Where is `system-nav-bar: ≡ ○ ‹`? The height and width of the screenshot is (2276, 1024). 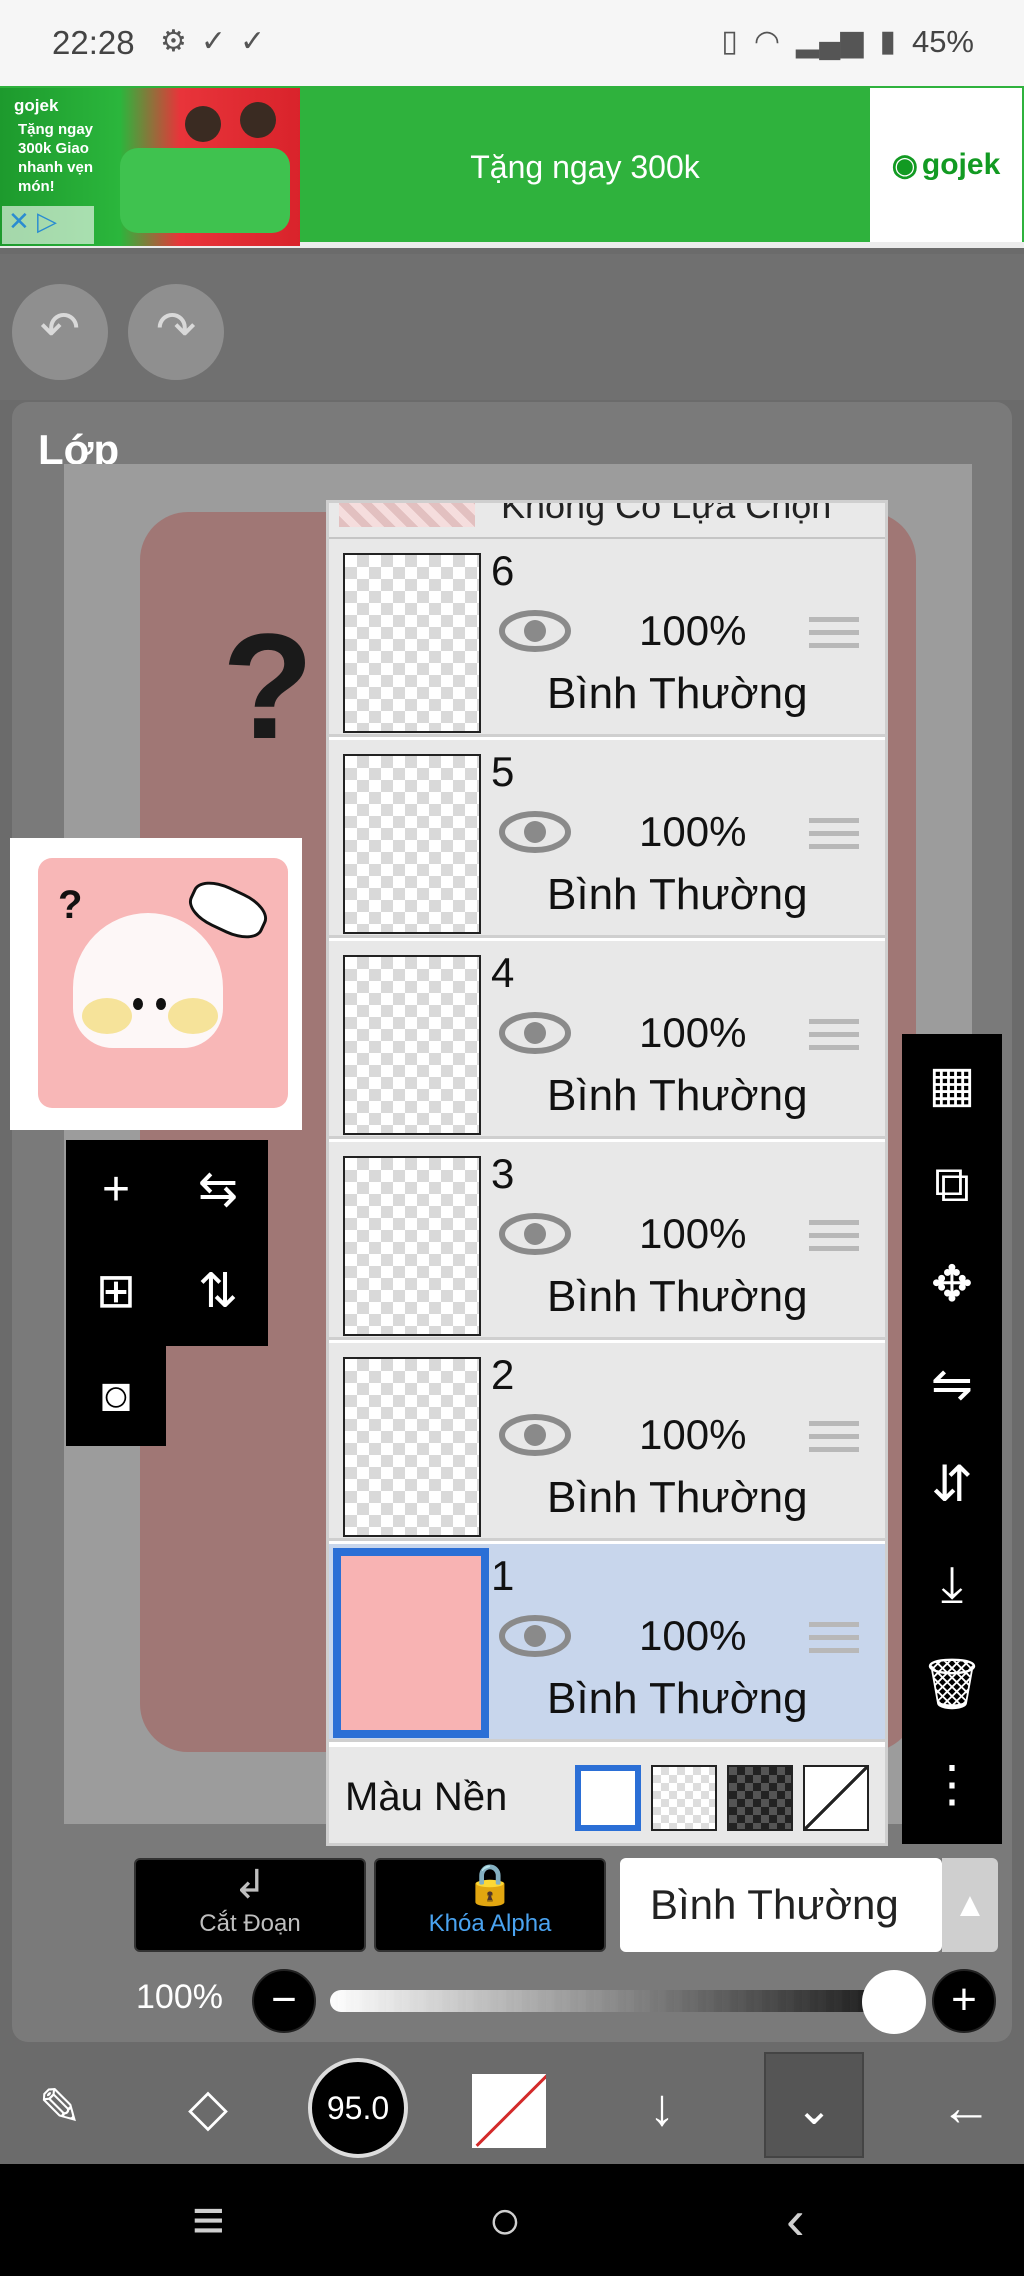
system-nav-bar: ≡ ○ ‹ is located at coordinates (512, 2220).